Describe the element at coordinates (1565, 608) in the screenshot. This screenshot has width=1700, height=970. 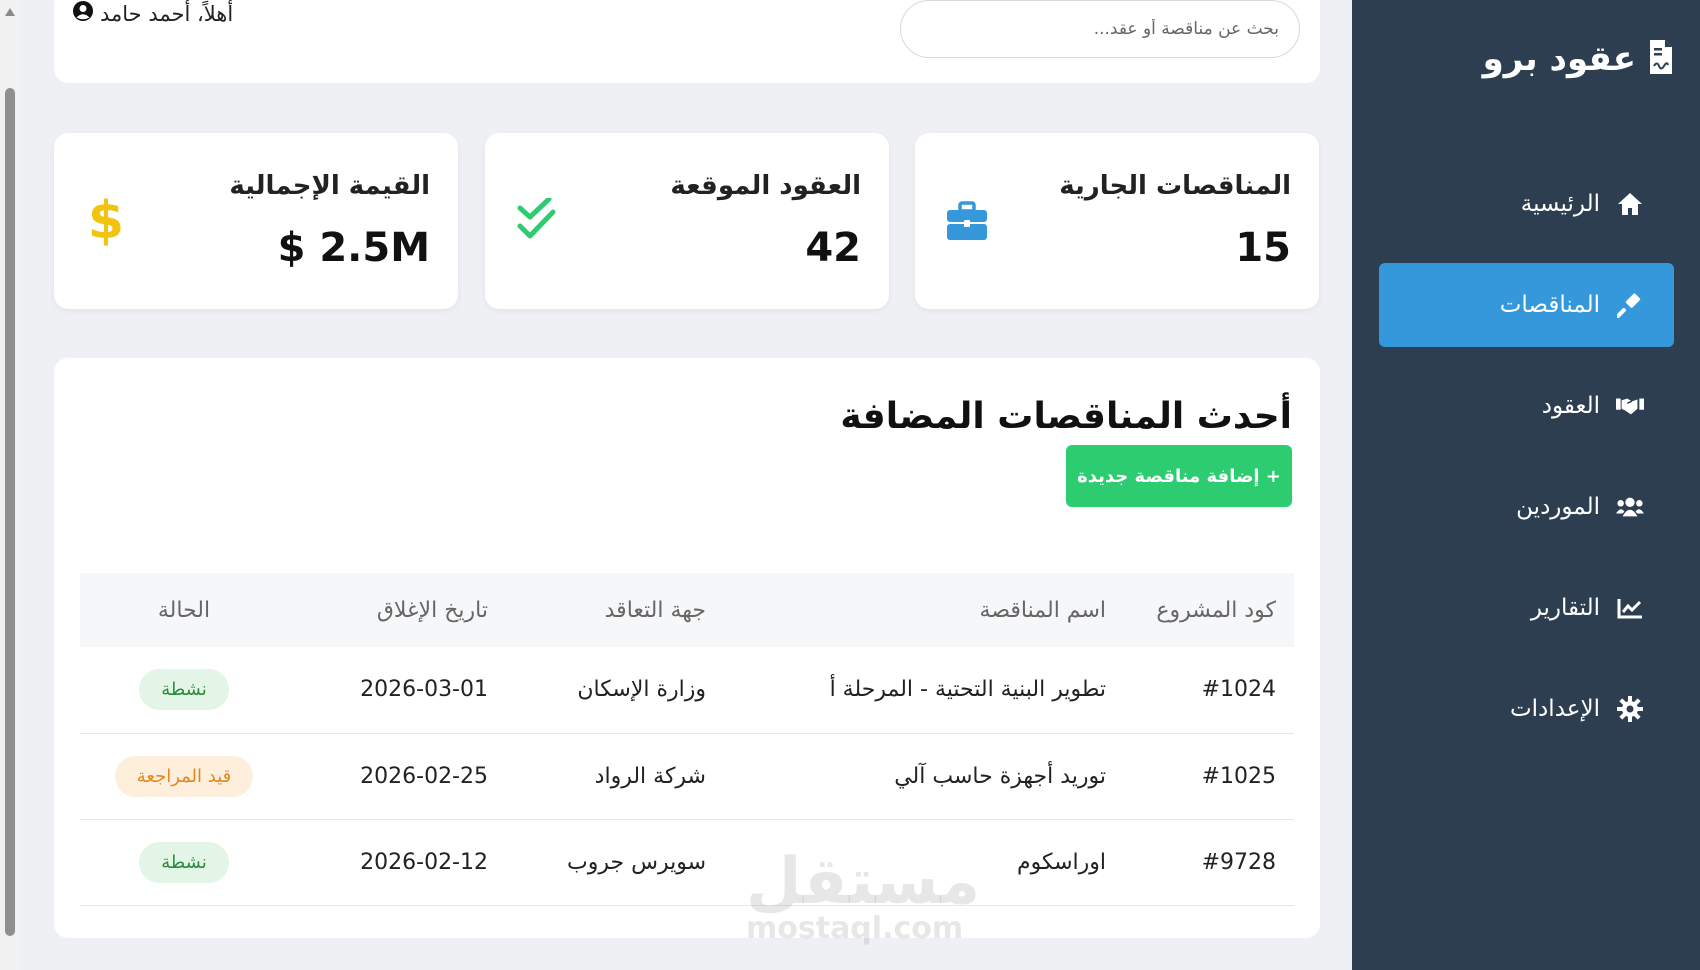
I see `sidebar-item-label: التقارير` at that location.